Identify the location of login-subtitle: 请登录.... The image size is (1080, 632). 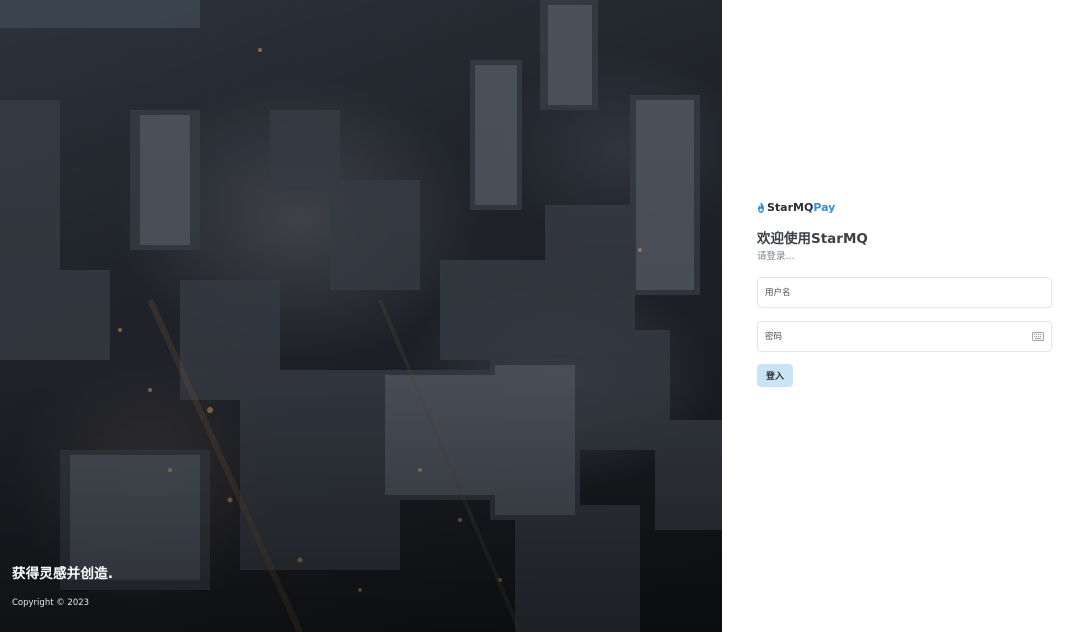
(776, 256).